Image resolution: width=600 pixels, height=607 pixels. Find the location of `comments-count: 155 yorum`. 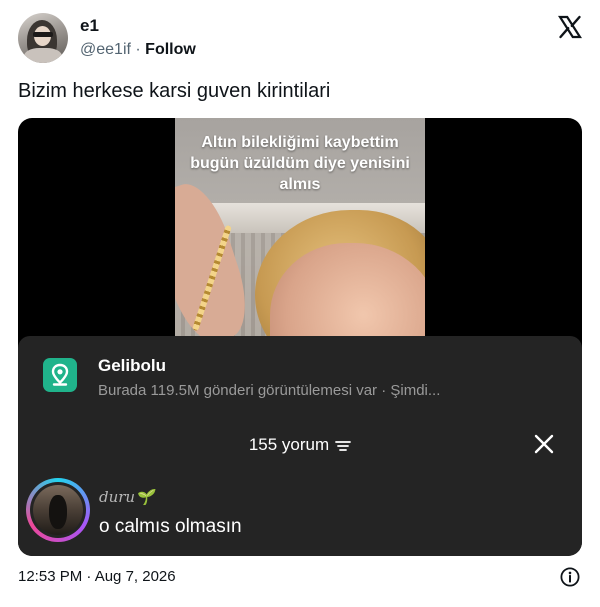

comments-count: 155 yorum is located at coordinates (300, 445).